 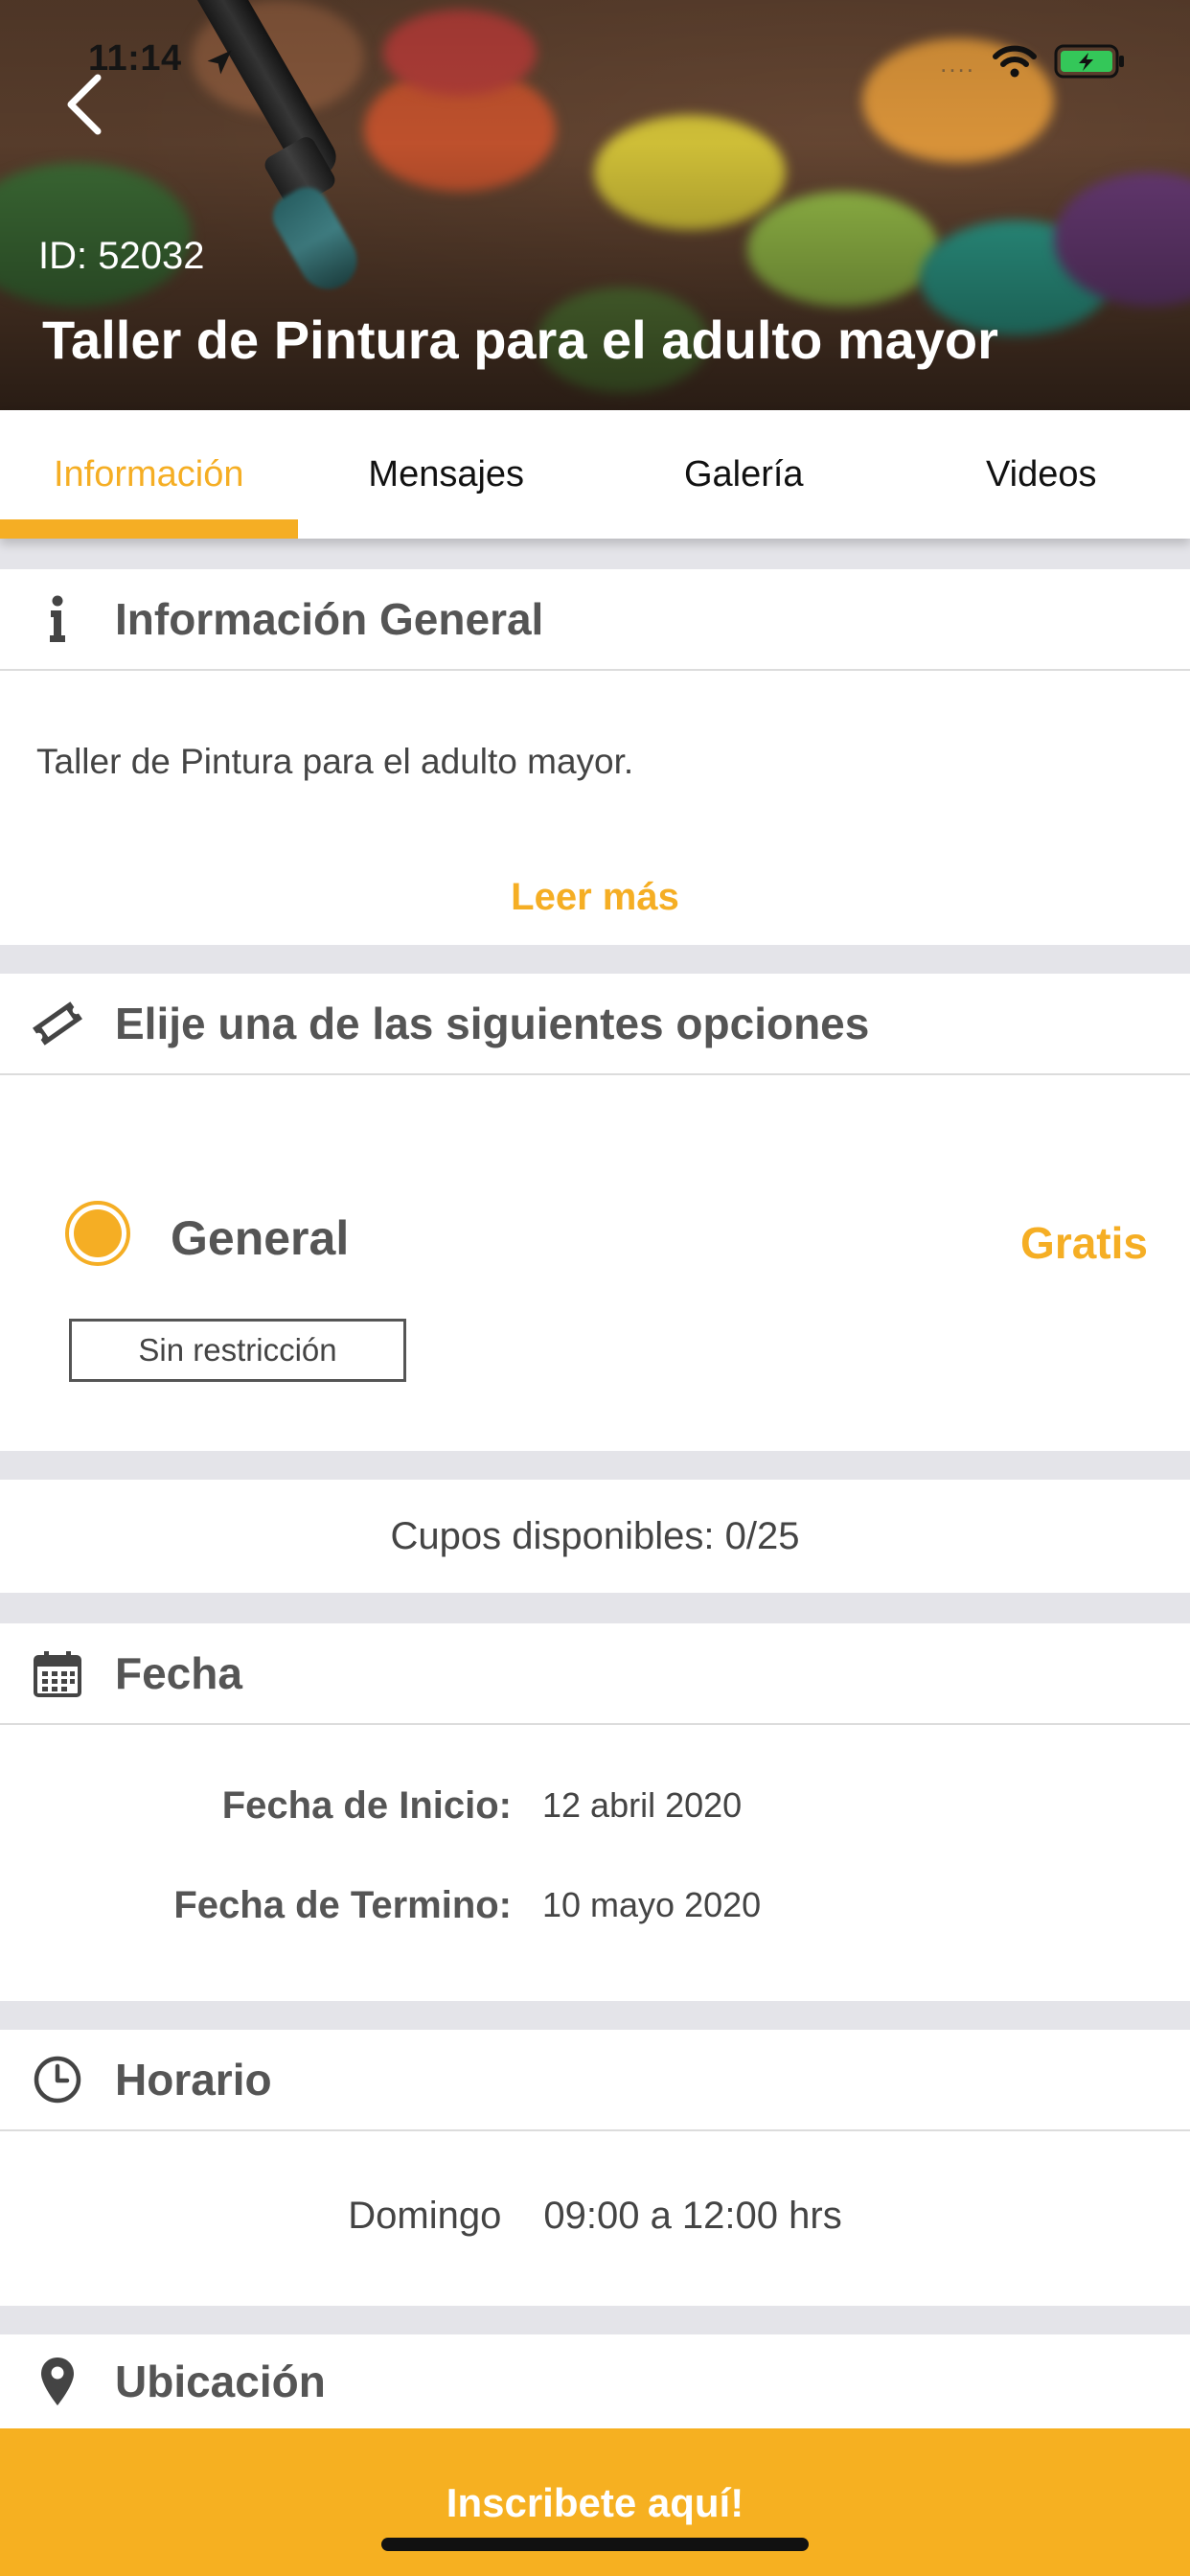 I want to click on signup-button: Inscribete aquí!, so click(x=595, y=2502).